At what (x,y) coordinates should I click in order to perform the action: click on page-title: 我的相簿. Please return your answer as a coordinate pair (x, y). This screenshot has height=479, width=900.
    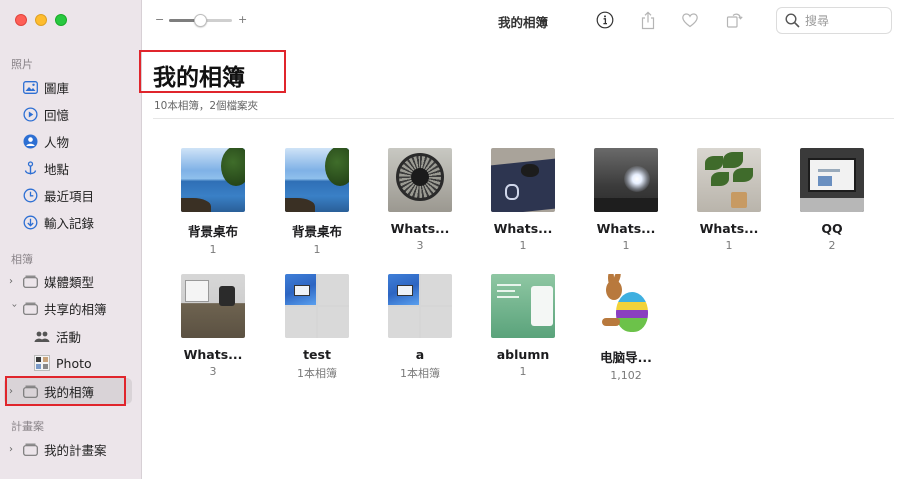
    Looking at the image, I should click on (199, 78).